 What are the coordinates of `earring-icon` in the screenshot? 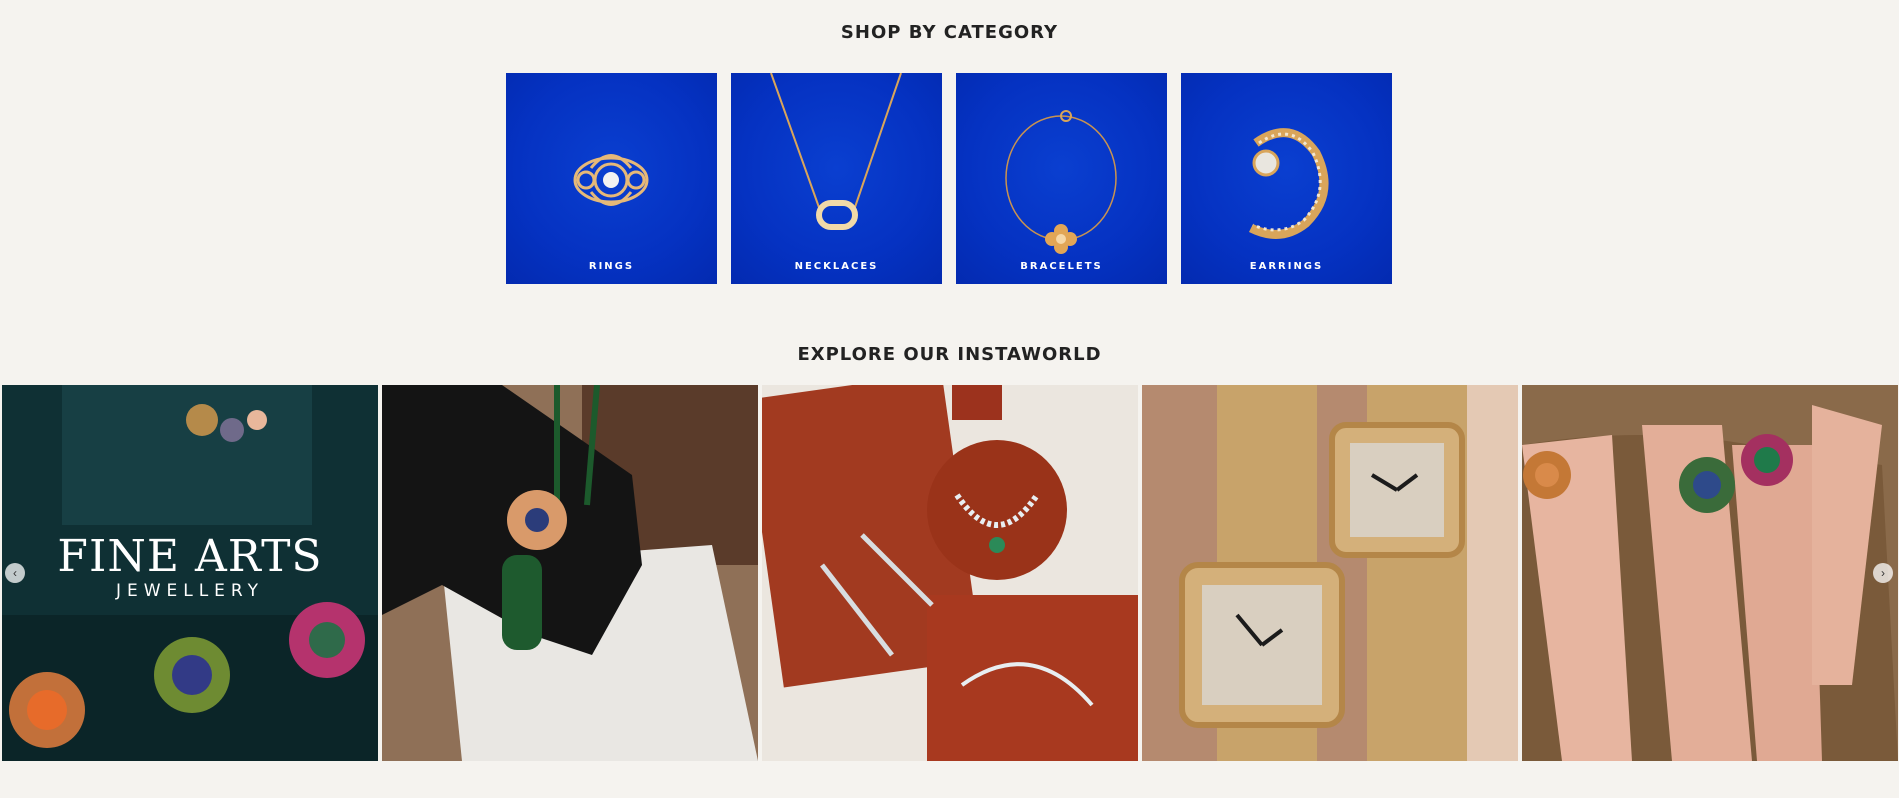 It's located at (1288, 183).